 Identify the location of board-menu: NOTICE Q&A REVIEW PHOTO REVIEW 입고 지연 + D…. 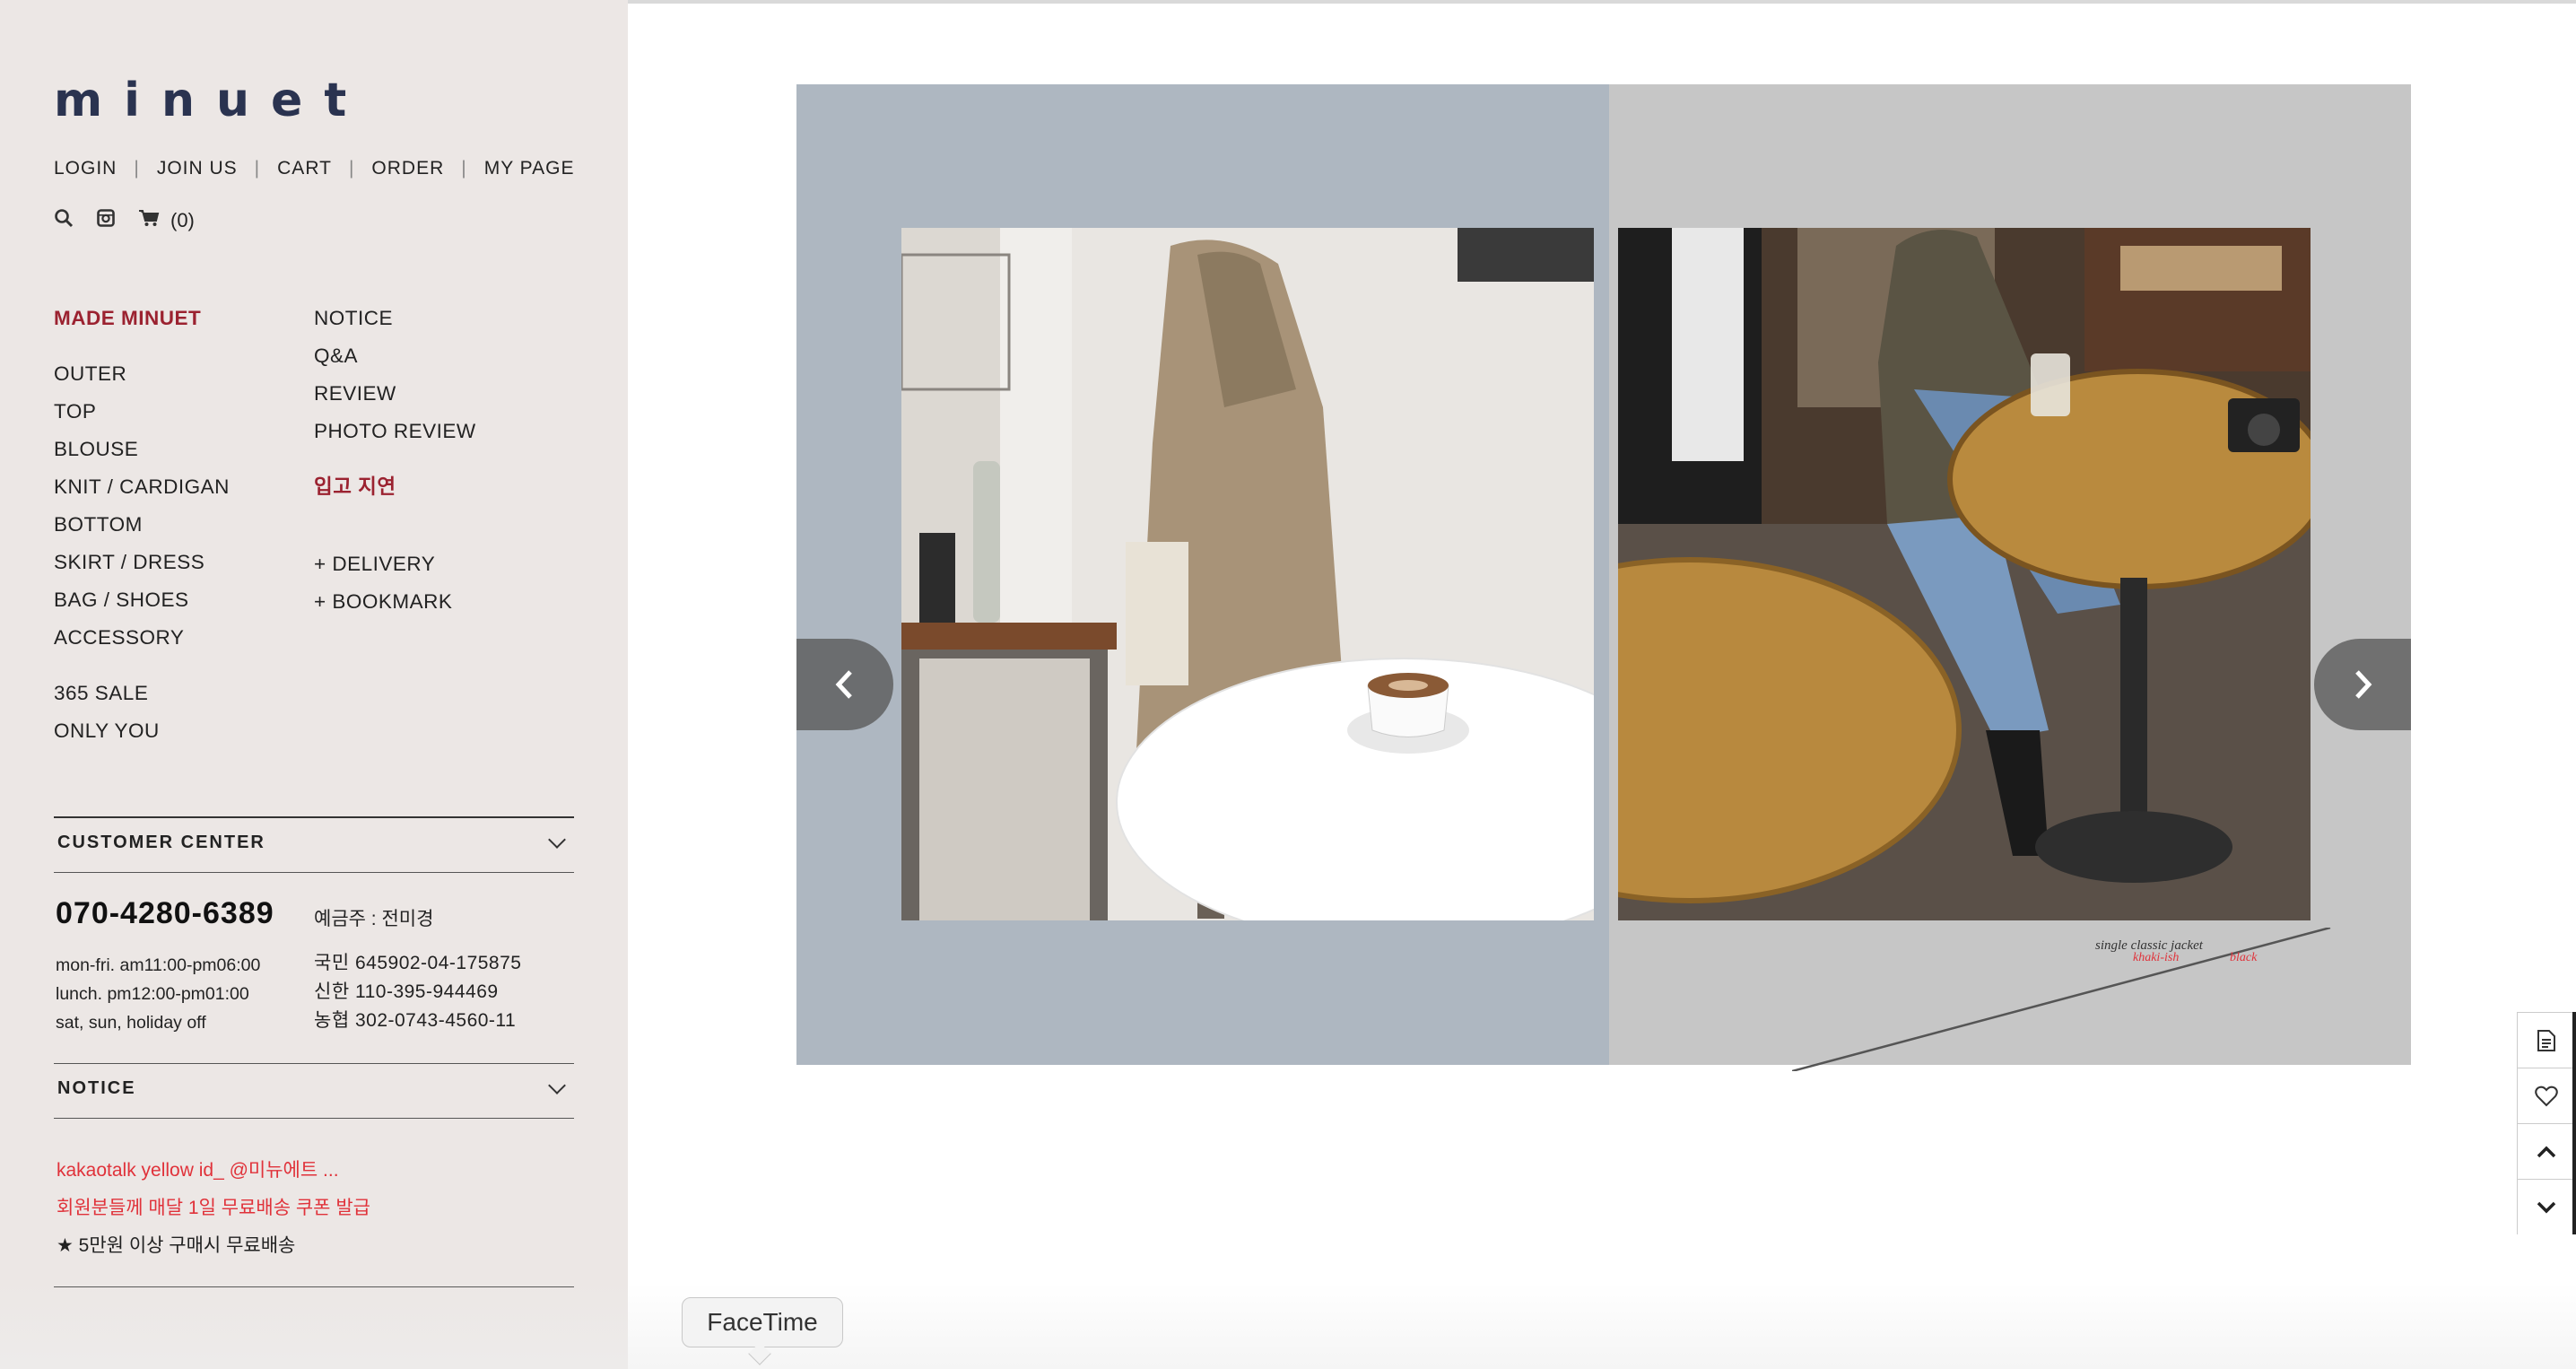
(395, 461).